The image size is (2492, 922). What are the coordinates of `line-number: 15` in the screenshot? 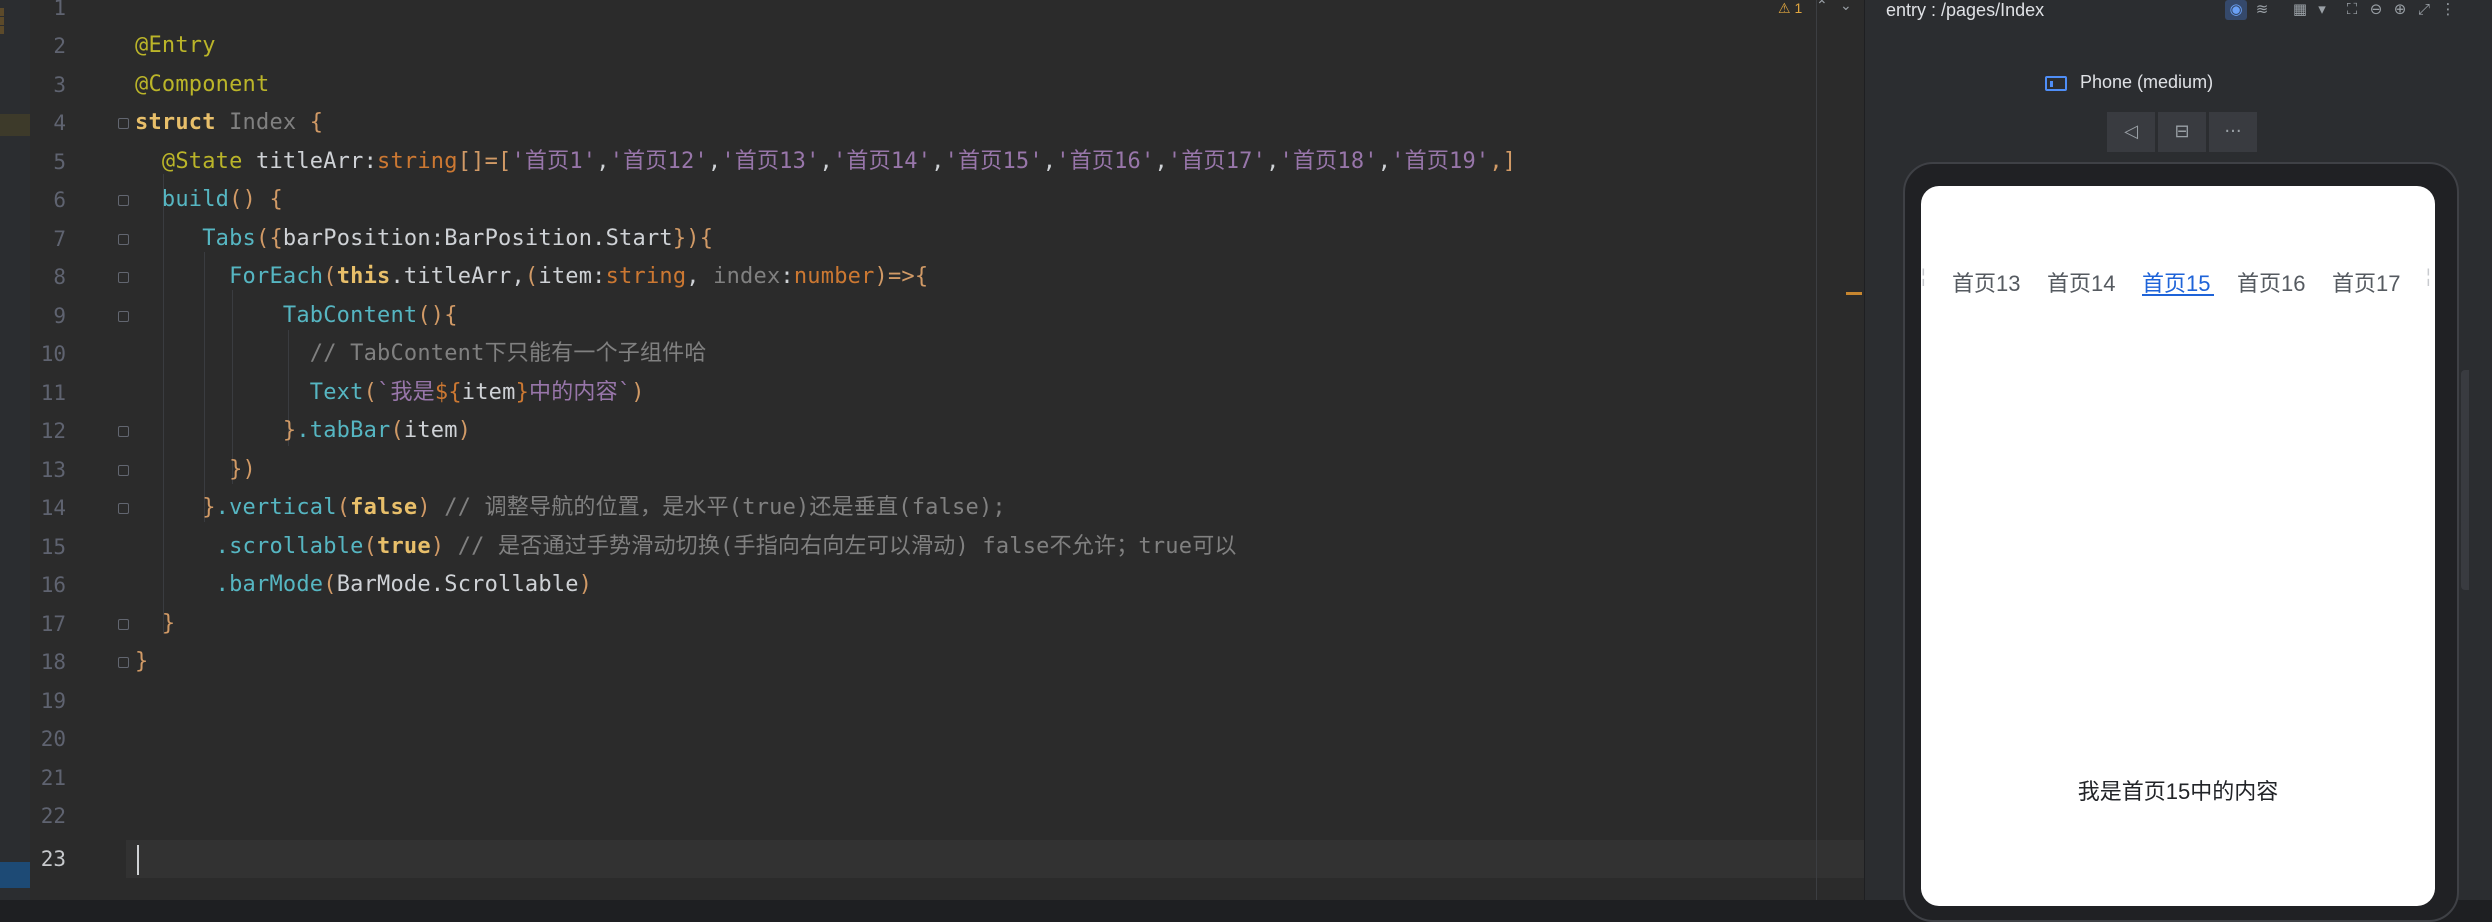 It's located at (53, 547).